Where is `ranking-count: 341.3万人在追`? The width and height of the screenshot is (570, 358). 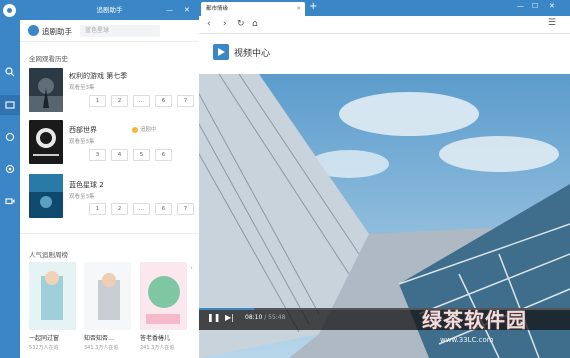 ranking-count: 341.3万人在追 is located at coordinates (101, 348).